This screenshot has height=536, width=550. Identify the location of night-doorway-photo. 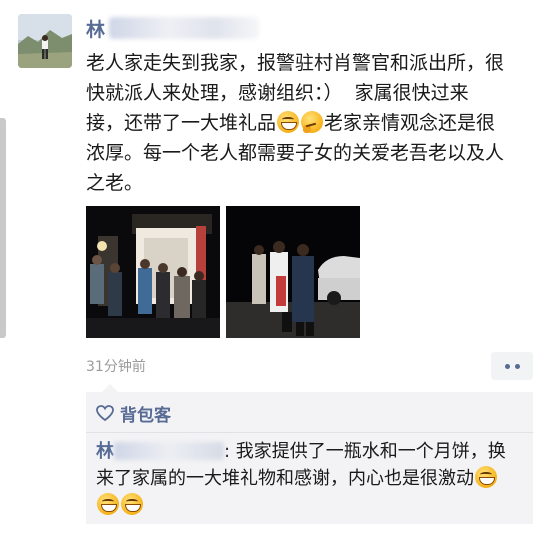
(153, 272).